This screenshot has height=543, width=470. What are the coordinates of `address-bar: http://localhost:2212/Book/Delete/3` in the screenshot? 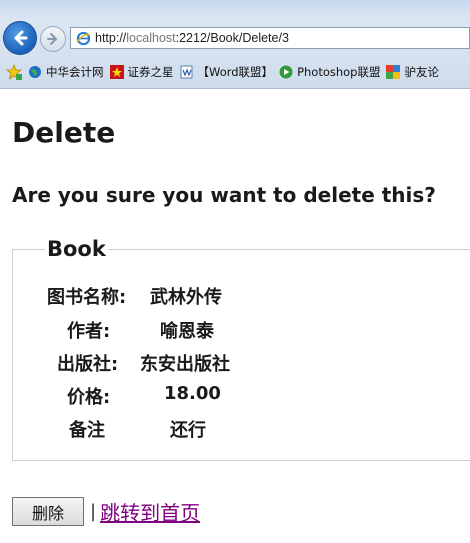 It's located at (270, 38).